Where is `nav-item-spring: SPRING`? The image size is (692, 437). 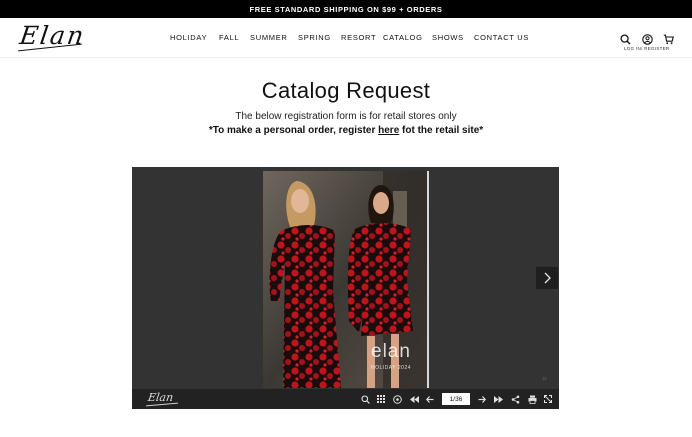
nav-item-spring: SPRING is located at coordinates (314, 37).